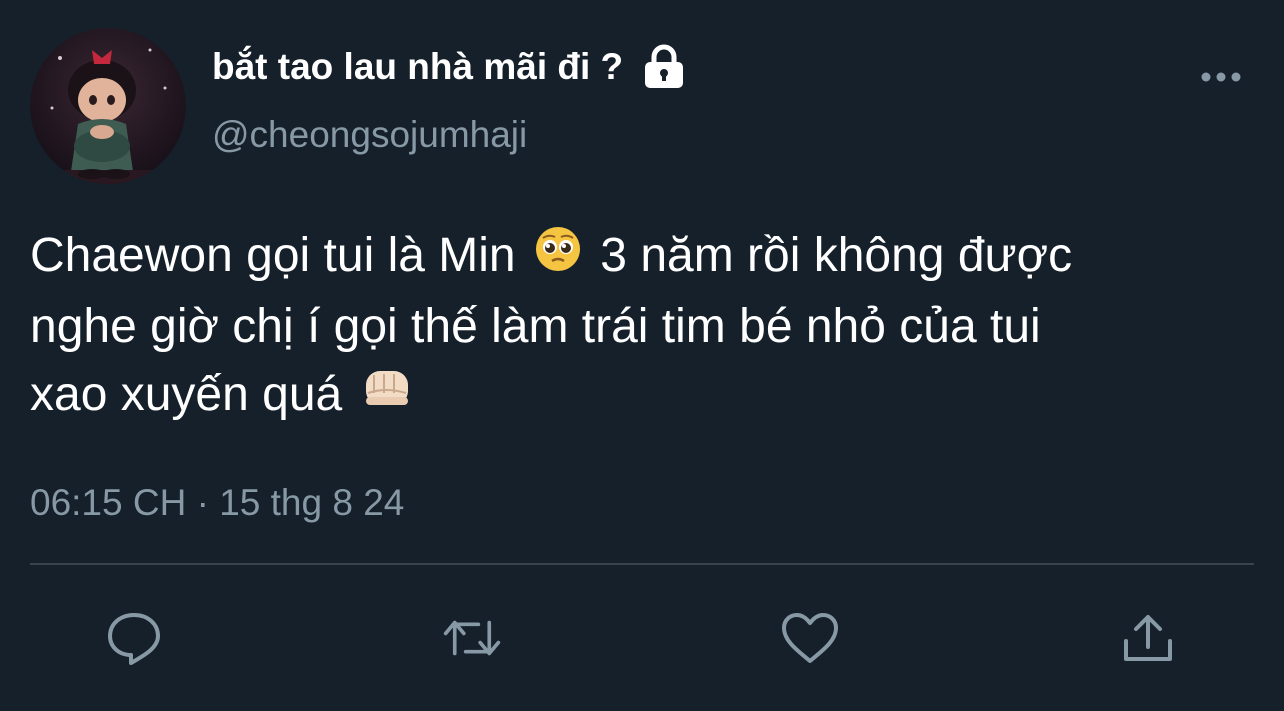 This screenshot has height=711, width=1284. I want to click on retweet-button, so click(472, 638).